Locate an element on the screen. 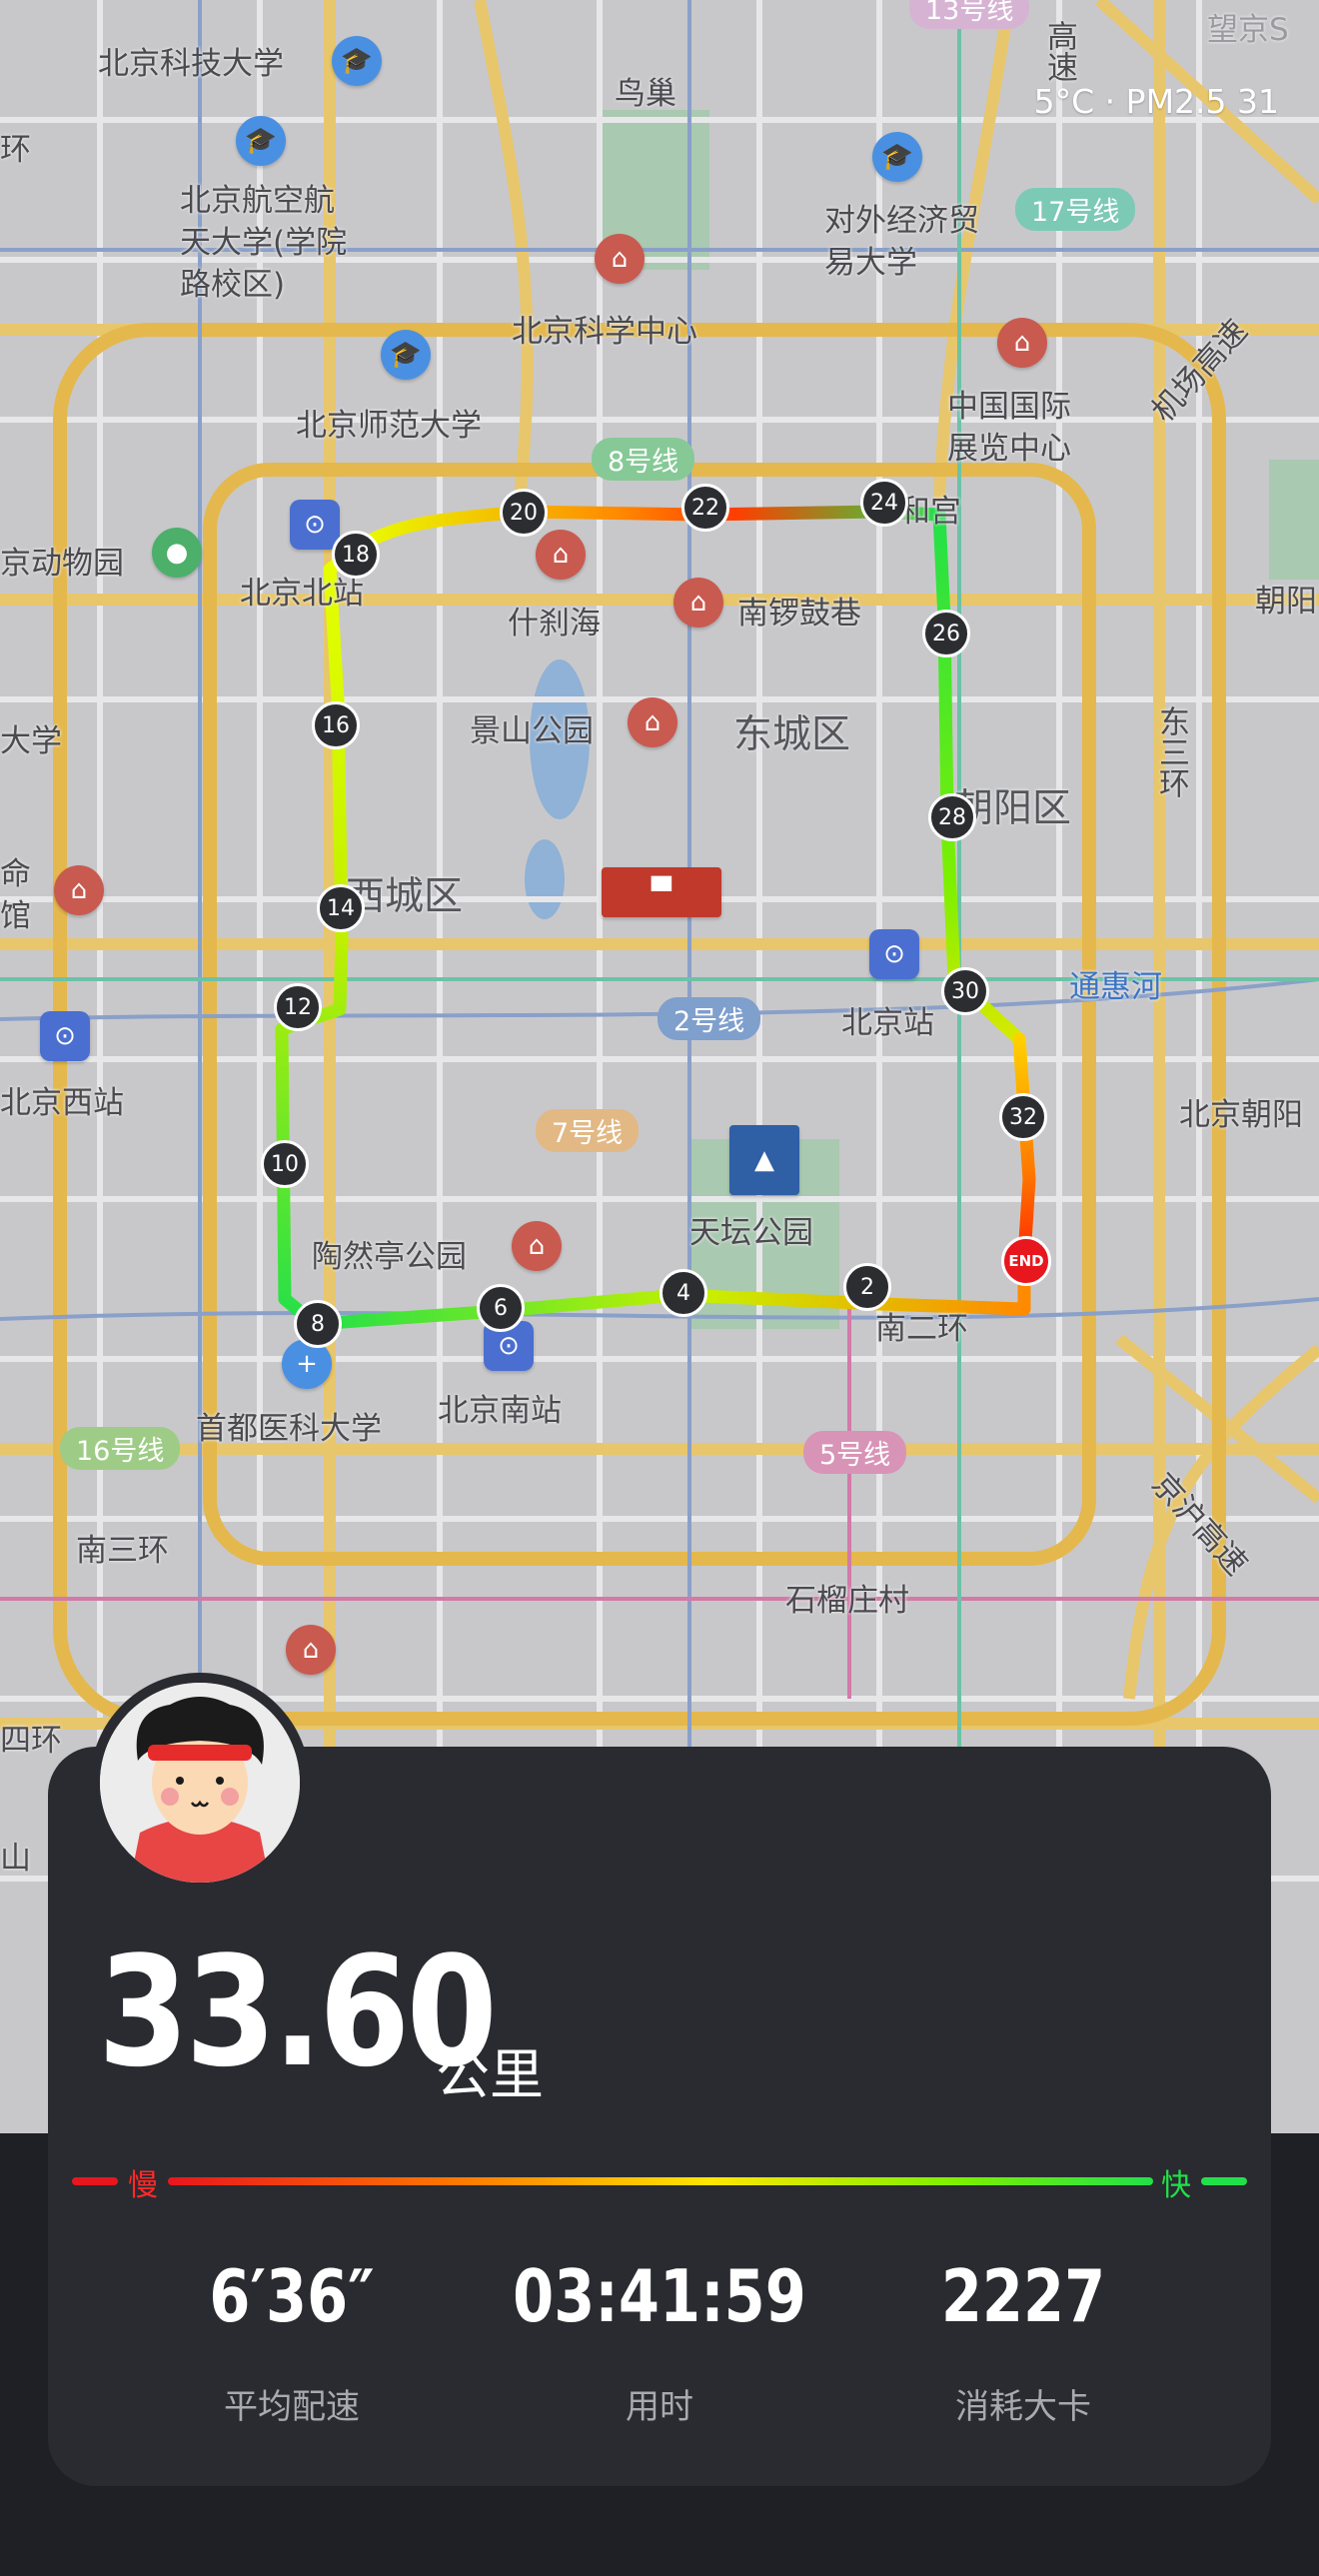  km-marker: 16 is located at coordinates (336, 725).